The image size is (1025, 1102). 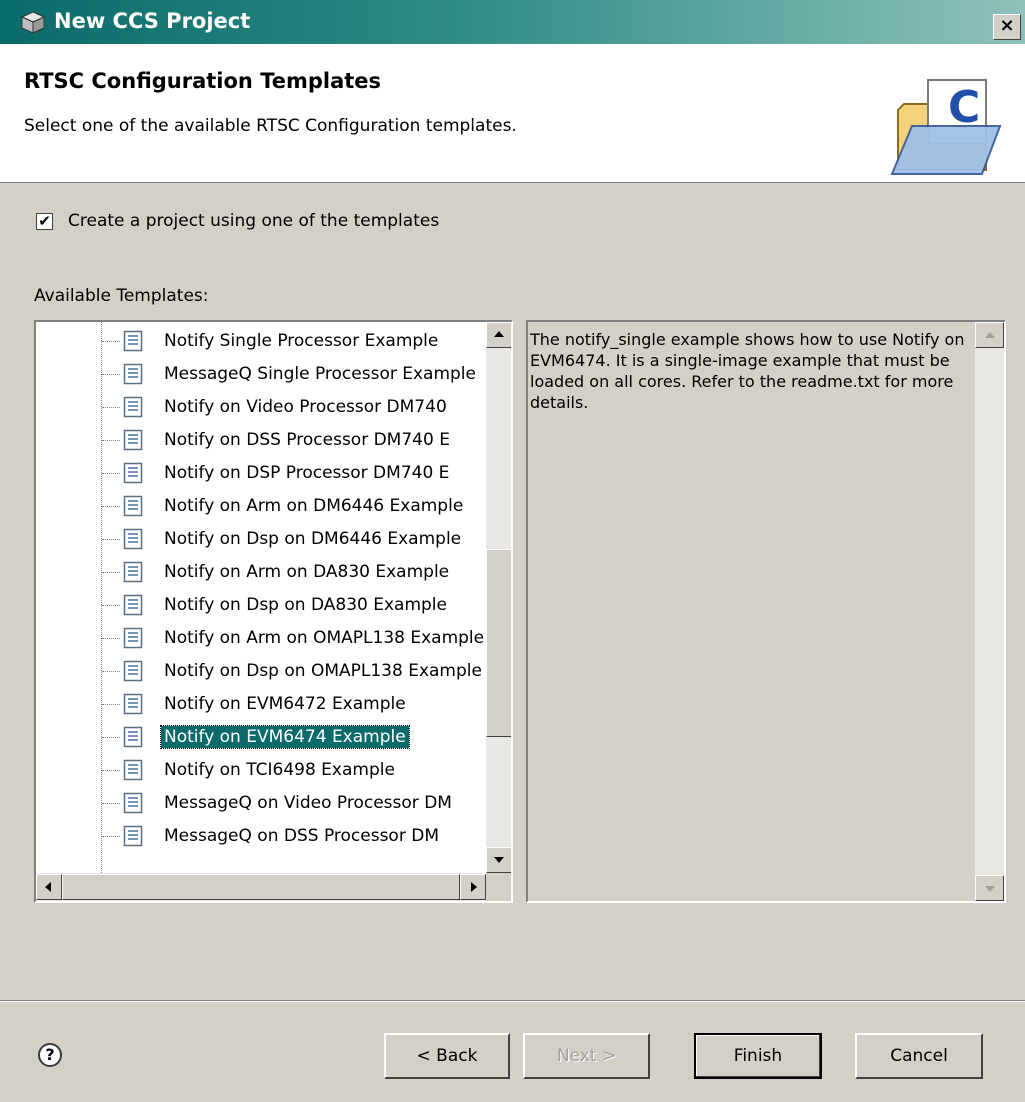 I want to click on finish-button: Finish, so click(x=758, y=1056).